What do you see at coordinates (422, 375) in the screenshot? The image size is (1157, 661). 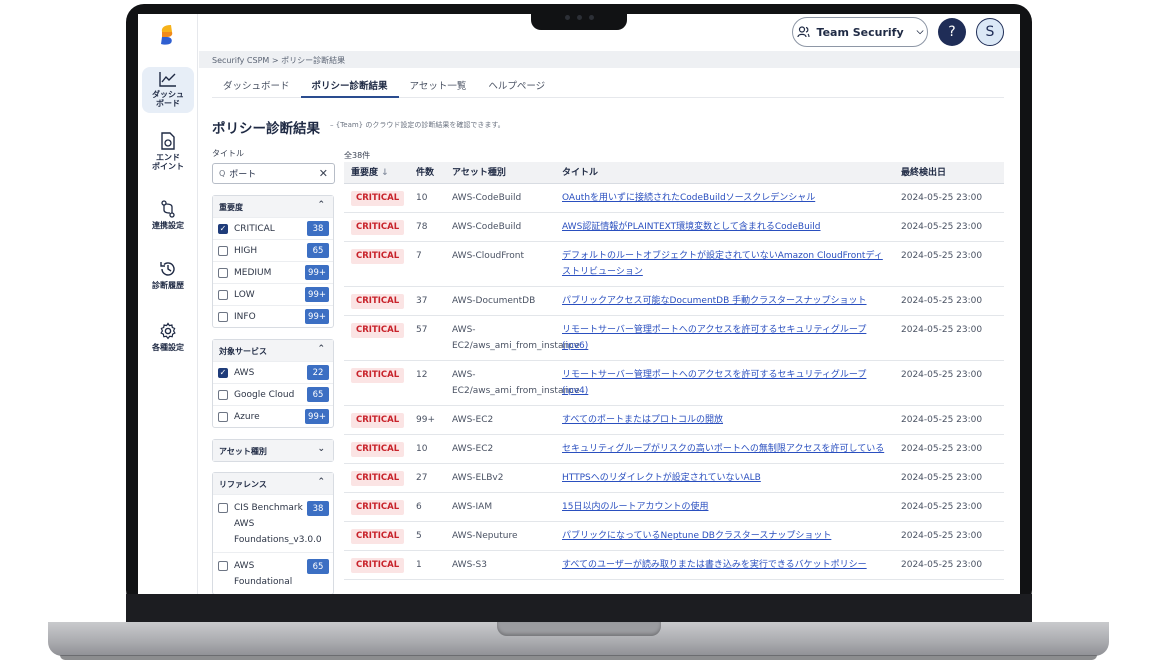 I see `count-cell: 12` at bounding box center [422, 375].